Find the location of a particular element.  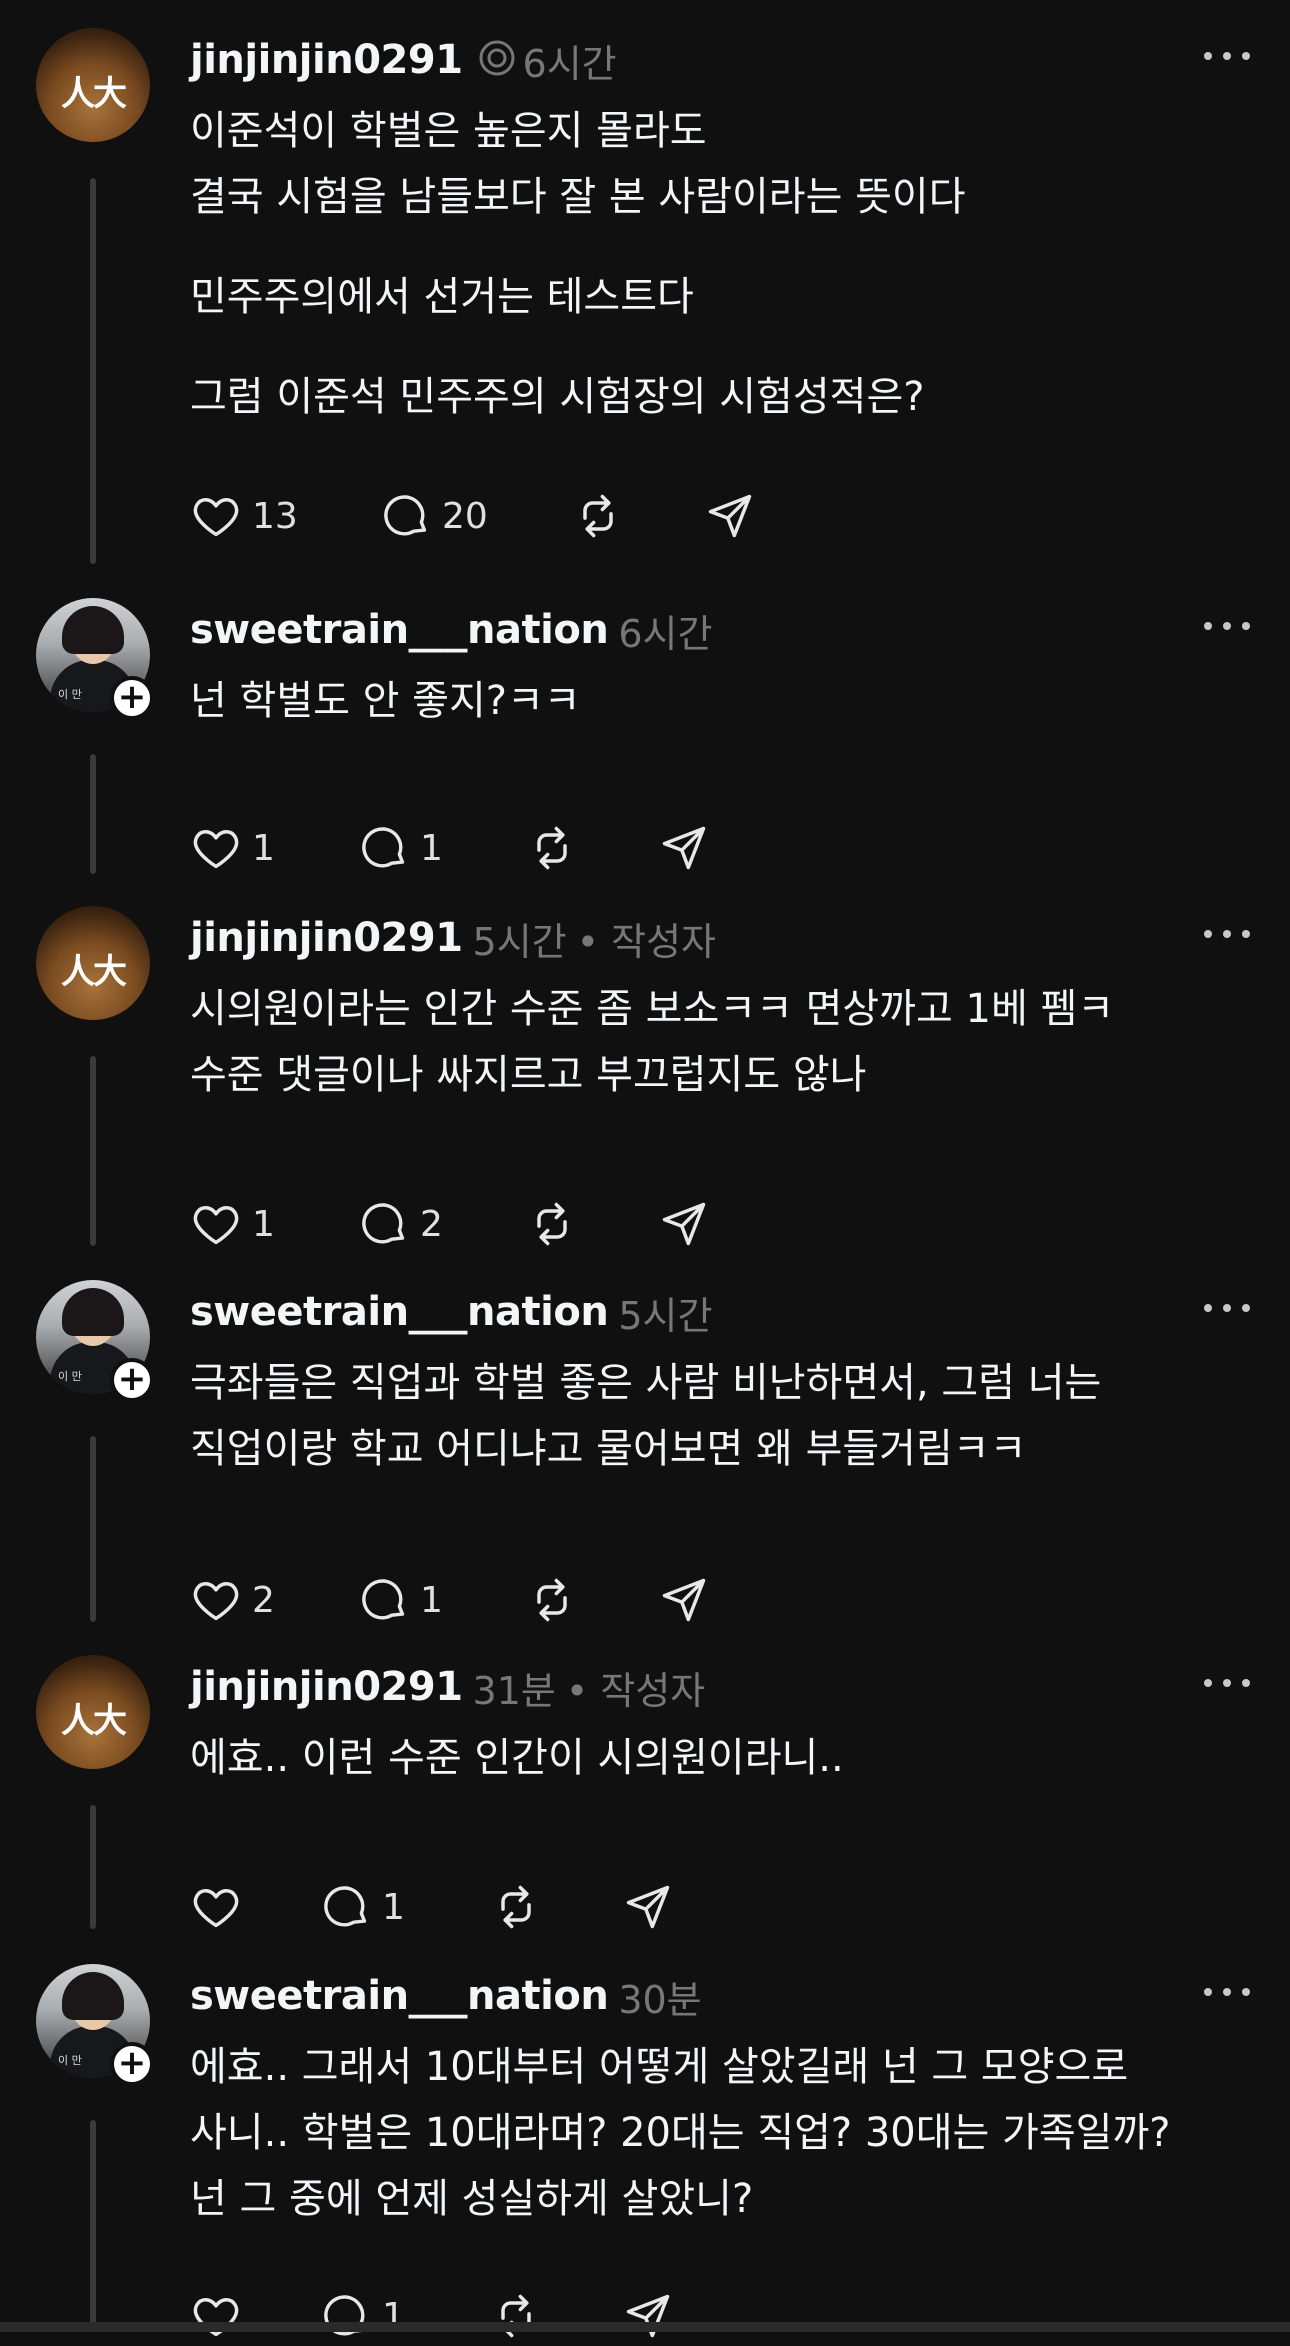

post-text-line: 에효.. 이런 수준 인간이 시의원이라니.. is located at coordinates (517, 1758).